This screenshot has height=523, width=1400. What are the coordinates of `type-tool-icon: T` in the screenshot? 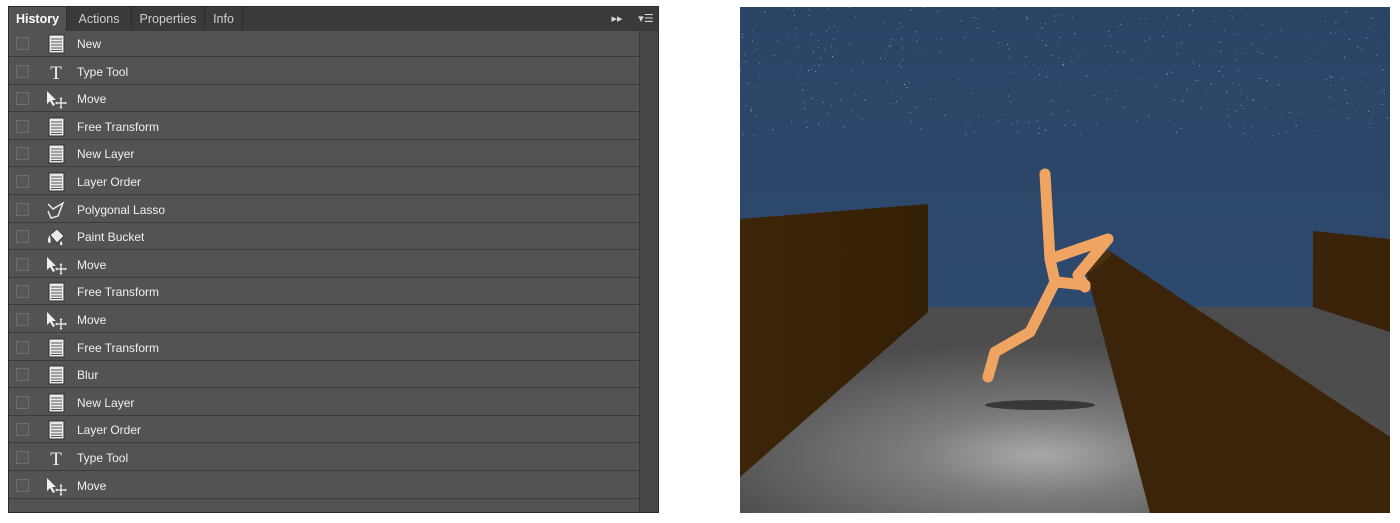 It's located at (56, 458).